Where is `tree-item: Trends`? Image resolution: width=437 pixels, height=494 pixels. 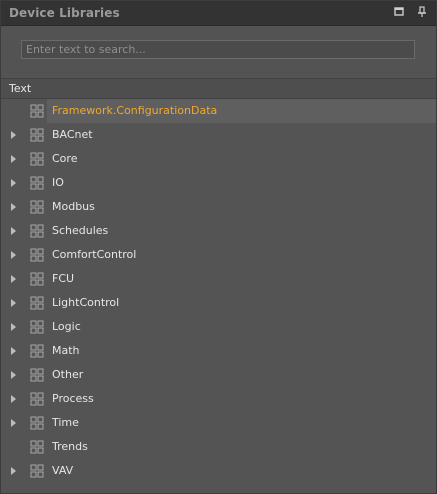
tree-item: Trends is located at coordinates (218, 447).